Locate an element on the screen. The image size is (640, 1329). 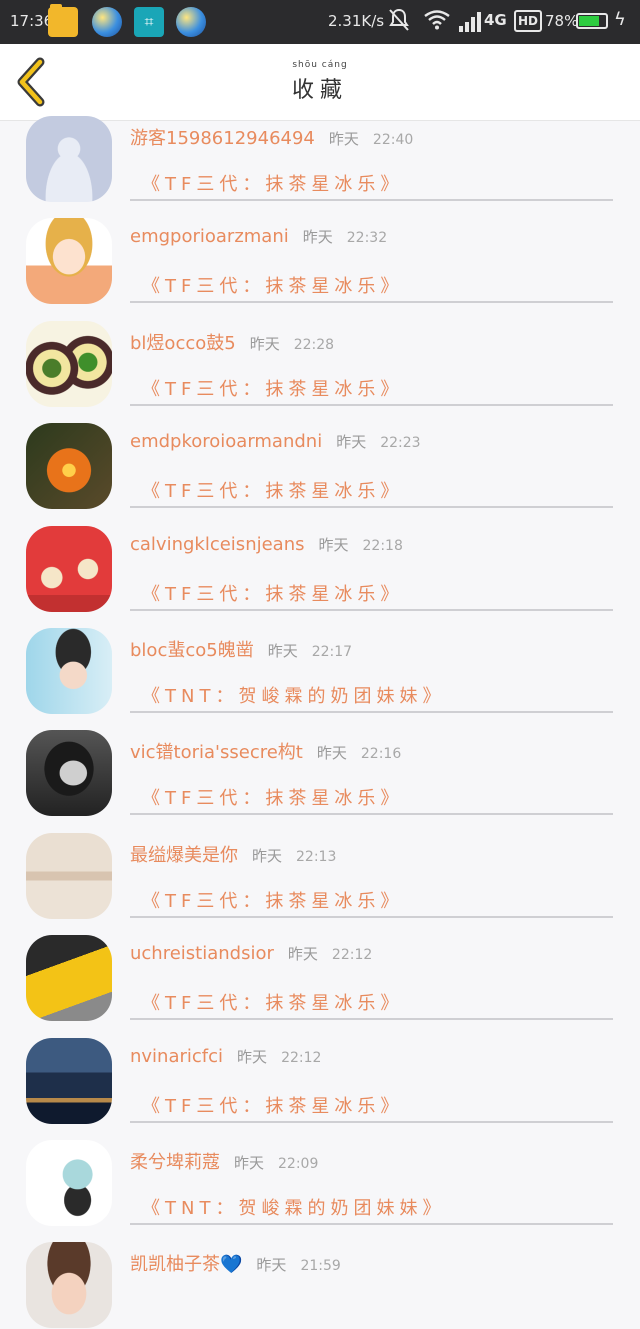
username: vic镨toria'ssecre构t is located at coordinates (216, 753).